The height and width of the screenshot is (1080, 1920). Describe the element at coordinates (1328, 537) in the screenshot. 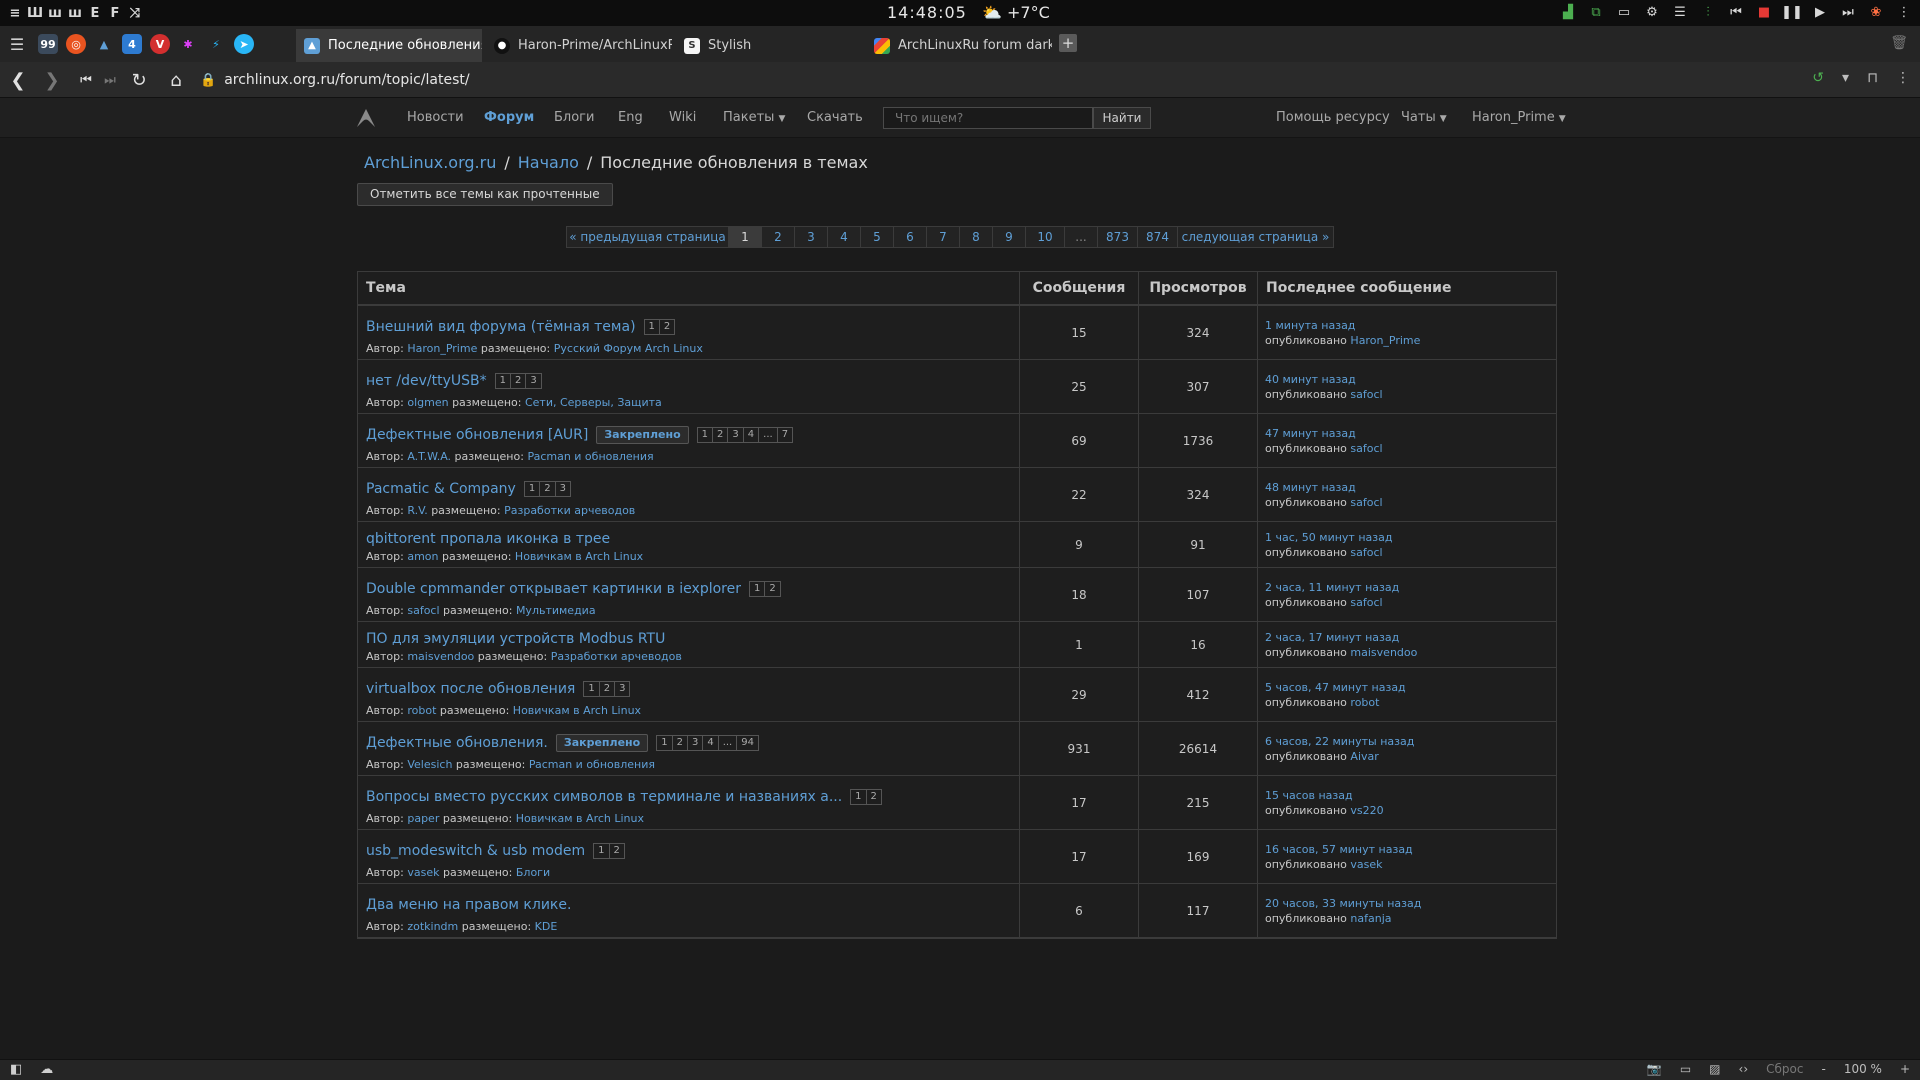

I see `last-post-time-link: 1 час, 50 минут назад` at that location.